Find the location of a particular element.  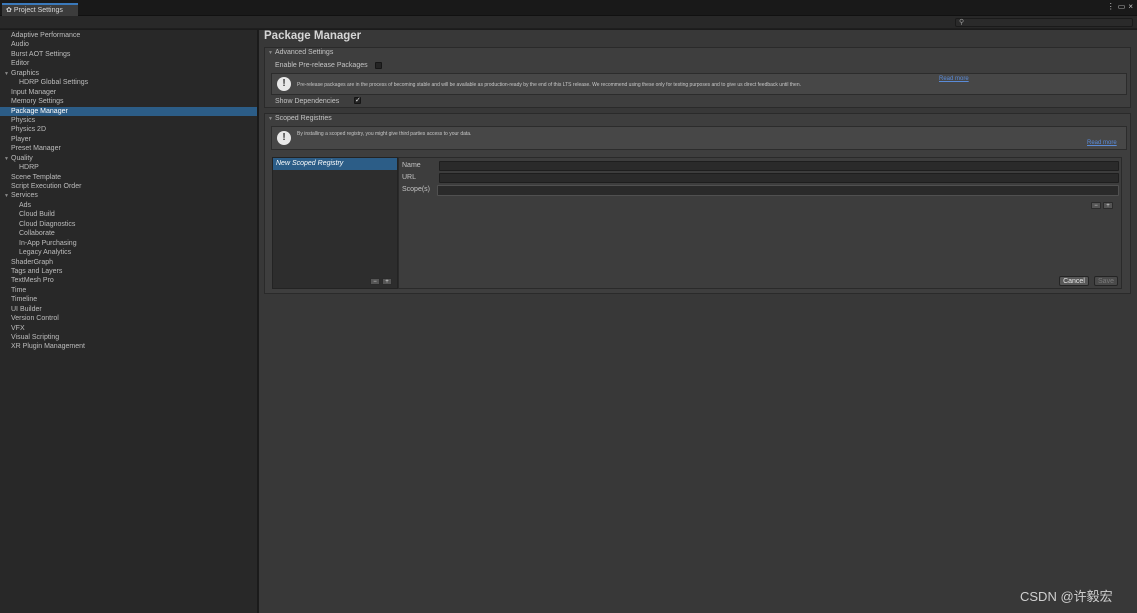

sidebar-item-physics-2d: Physics 2D is located at coordinates (128, 129).